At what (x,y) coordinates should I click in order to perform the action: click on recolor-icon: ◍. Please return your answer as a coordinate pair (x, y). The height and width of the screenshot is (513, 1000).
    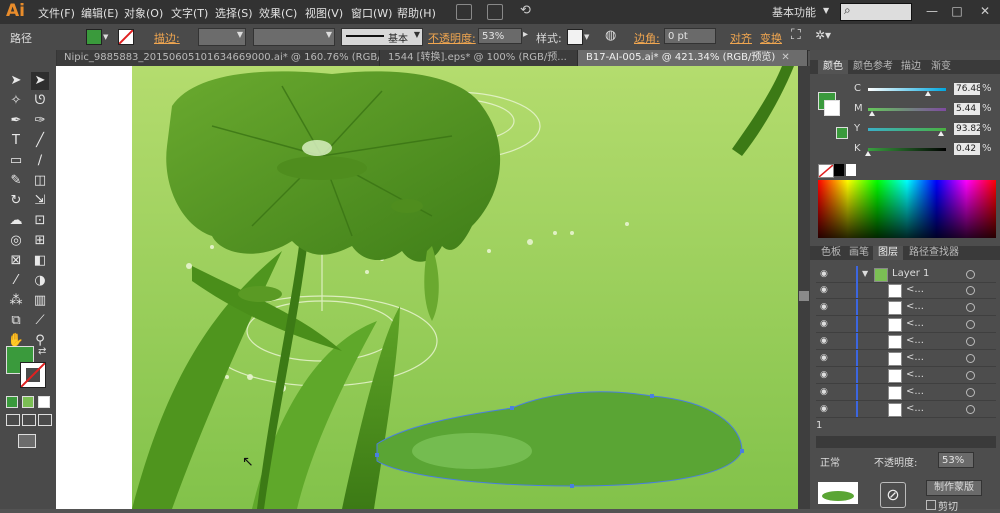
    Looking at the image, I should click on (610, 35).